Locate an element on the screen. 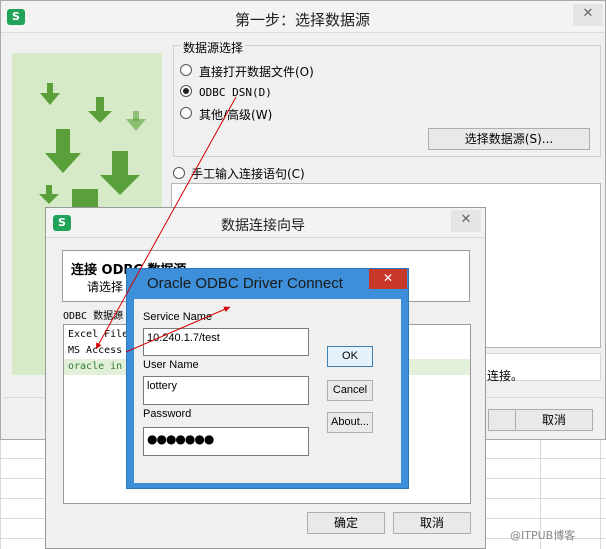 The width and height of the screenshot is (606, 549). watermark: @ITPUB博客 is located at coordinates (543, 535).